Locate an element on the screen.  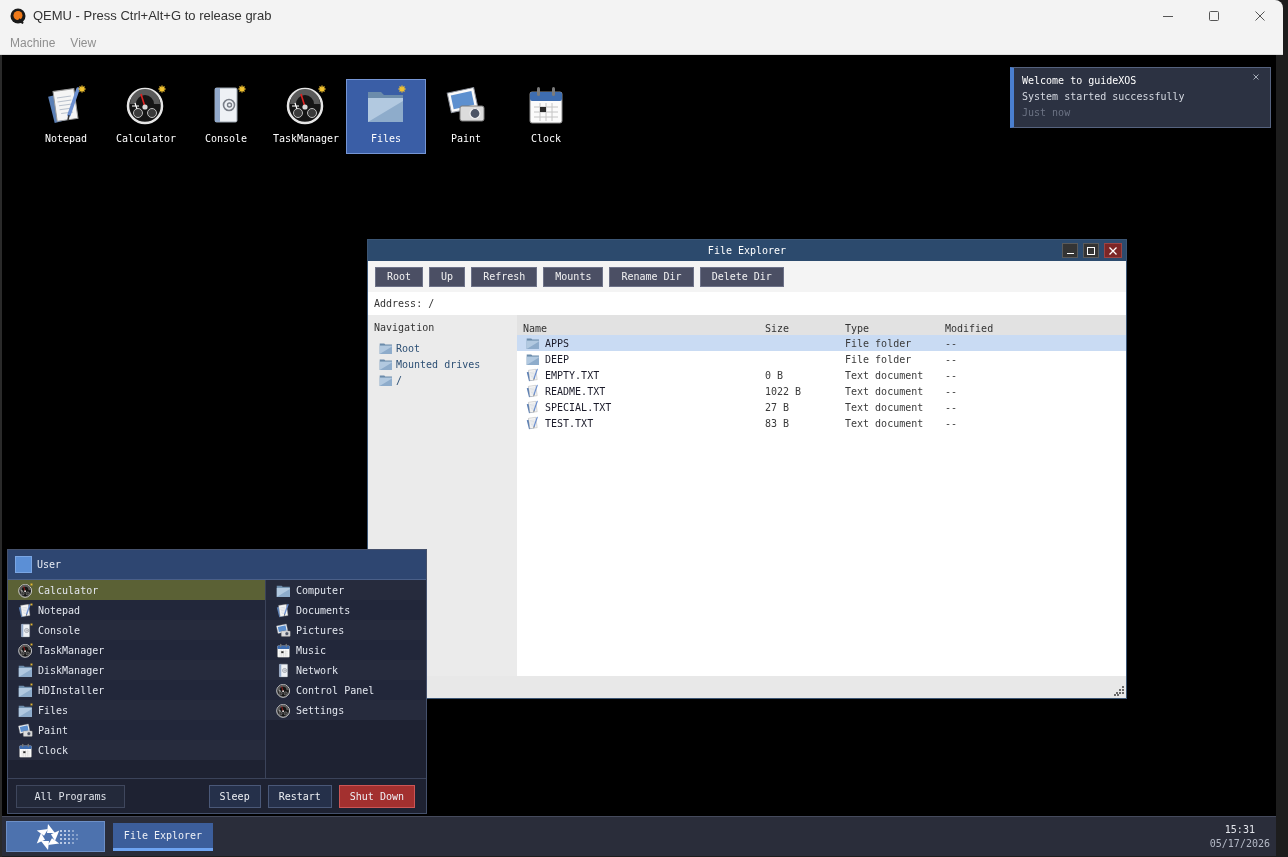
desktop-icon: Clock is located at coordinates (546, 116).